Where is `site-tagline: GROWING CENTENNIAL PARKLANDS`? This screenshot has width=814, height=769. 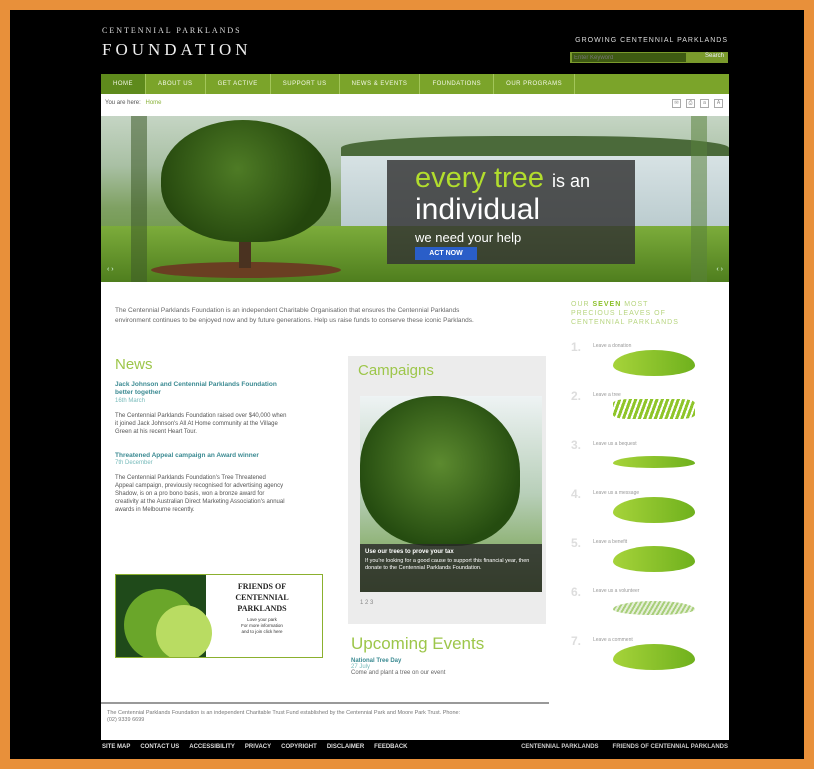
site-tagline: GROWING CENTENNIAL PARKLANDS is located at coordinates (651, 40).